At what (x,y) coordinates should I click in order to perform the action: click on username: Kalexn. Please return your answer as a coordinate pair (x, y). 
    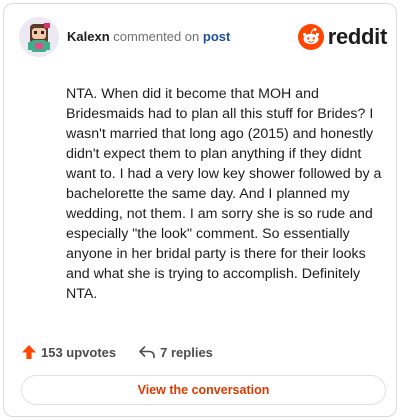
    Looking at the image, I should click on (88, 36).